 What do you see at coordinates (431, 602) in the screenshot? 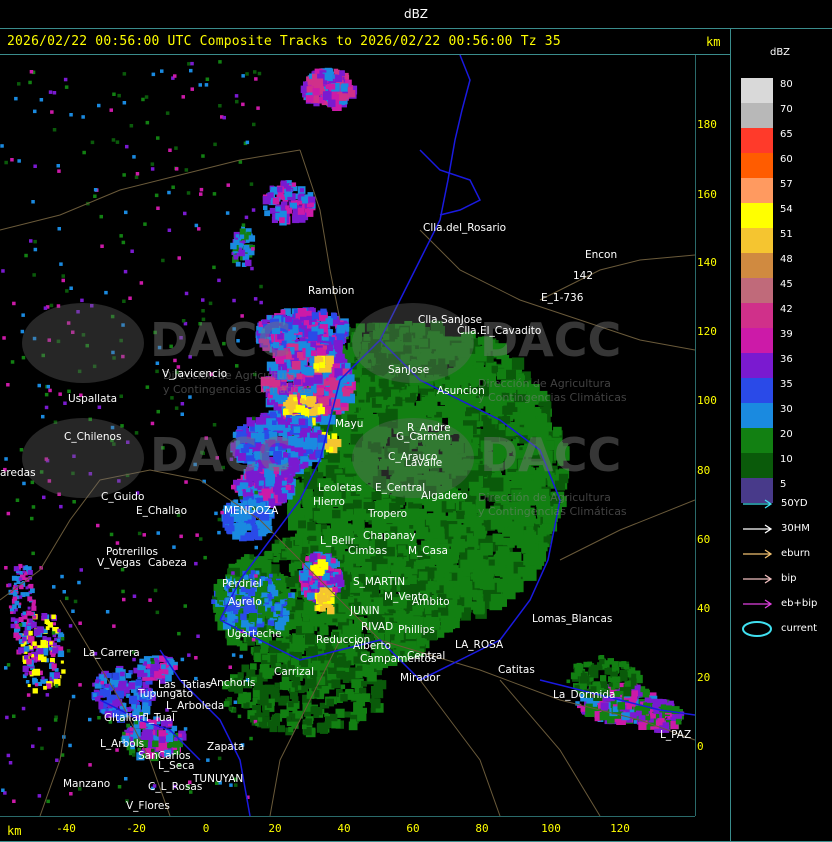
I see `place-label: Ambito` at bounding box center [431, 602].